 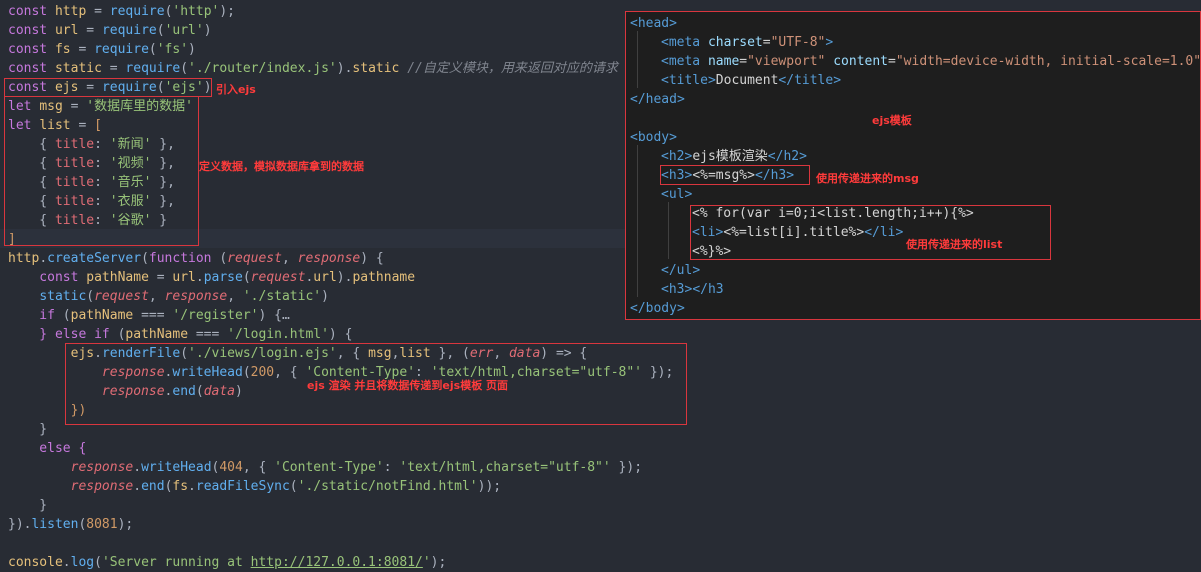 I want to click on use-msg-annotation: 使用传递进来的msg, so click(x=867, y=178).